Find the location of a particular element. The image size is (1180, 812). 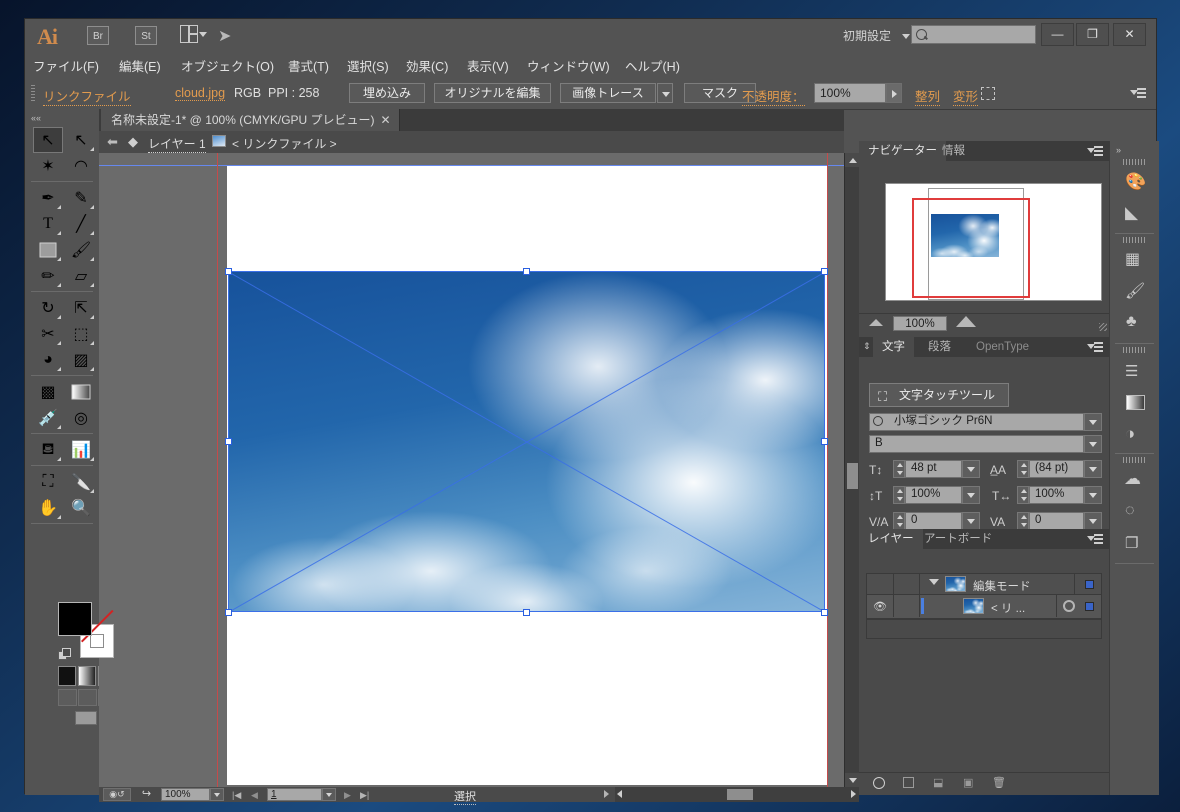

rectangle-tool is located at coordinates (48, 250).